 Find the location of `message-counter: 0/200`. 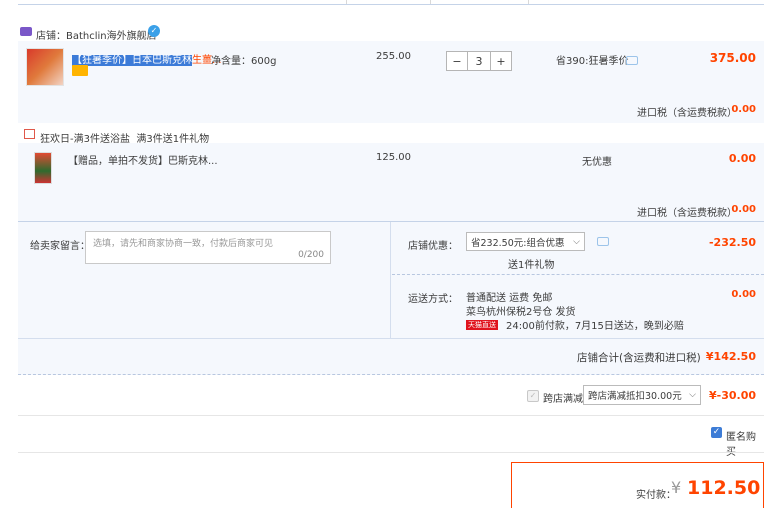

message-counter: 0/200 is located at coordinates (311, 255).